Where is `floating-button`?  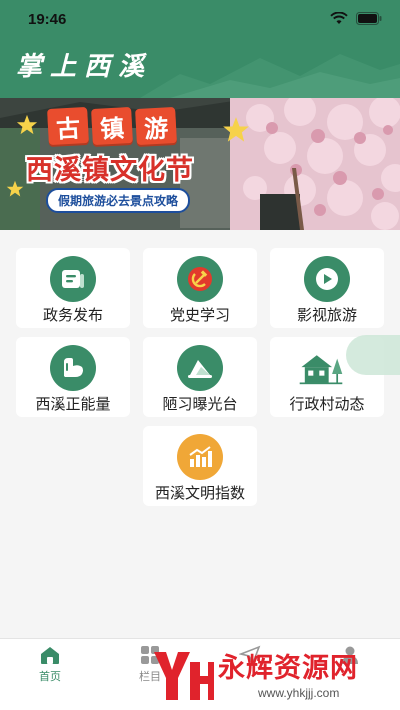 floating-button is located at coordinates (373, 355).